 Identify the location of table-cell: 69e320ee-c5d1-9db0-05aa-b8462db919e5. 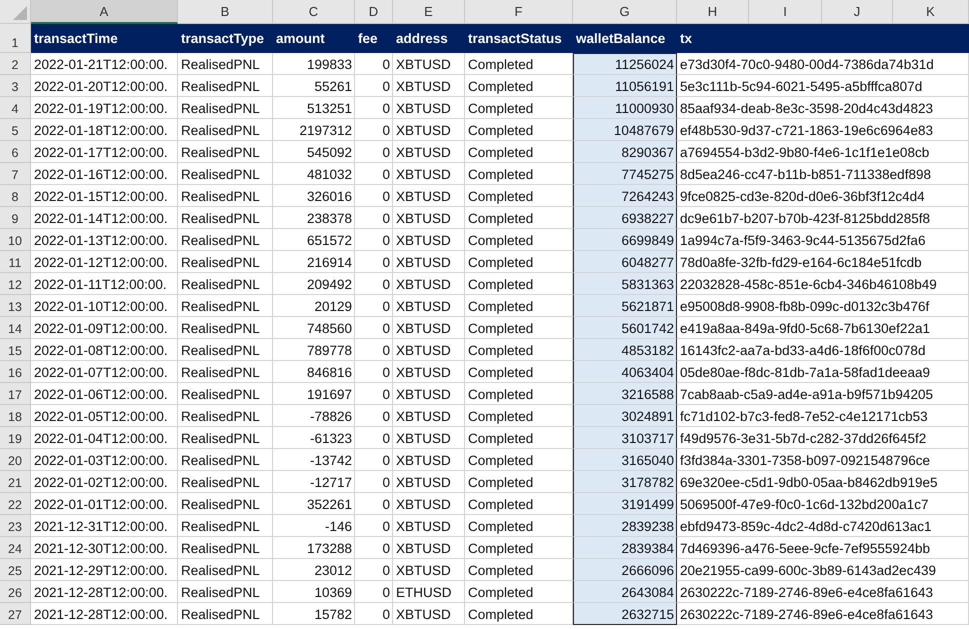
(823, 482).